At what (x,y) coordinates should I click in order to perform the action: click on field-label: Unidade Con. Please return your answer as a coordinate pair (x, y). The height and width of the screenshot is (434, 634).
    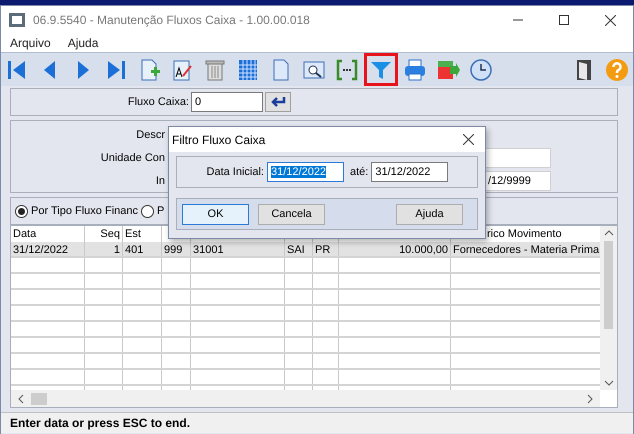
    Looking at the image, I should click on (133, 158).